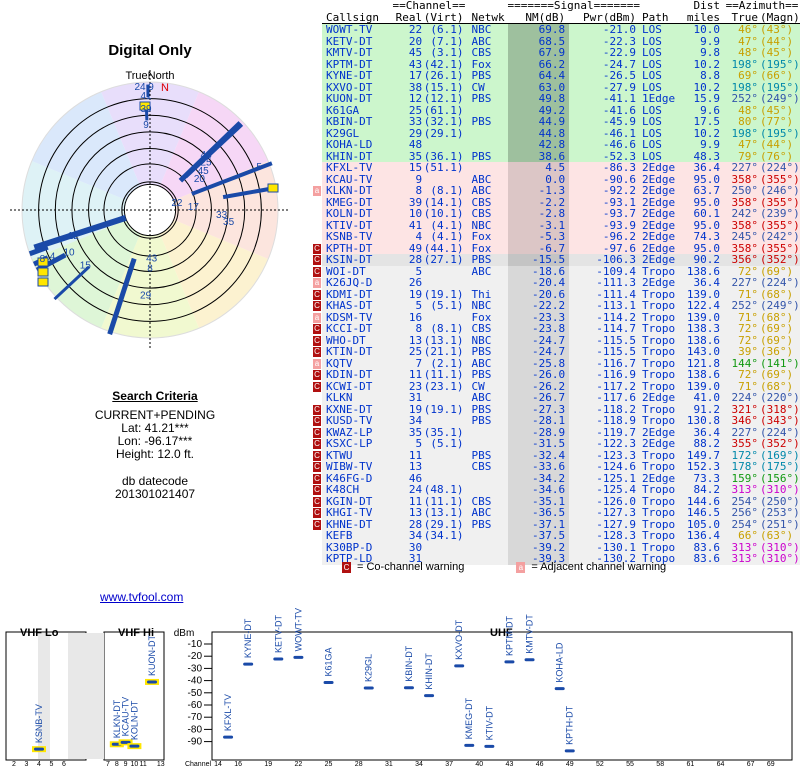  Describe the element at coordinates (406, 398) in the screenshot. I see `cell-real: 31` at that location.